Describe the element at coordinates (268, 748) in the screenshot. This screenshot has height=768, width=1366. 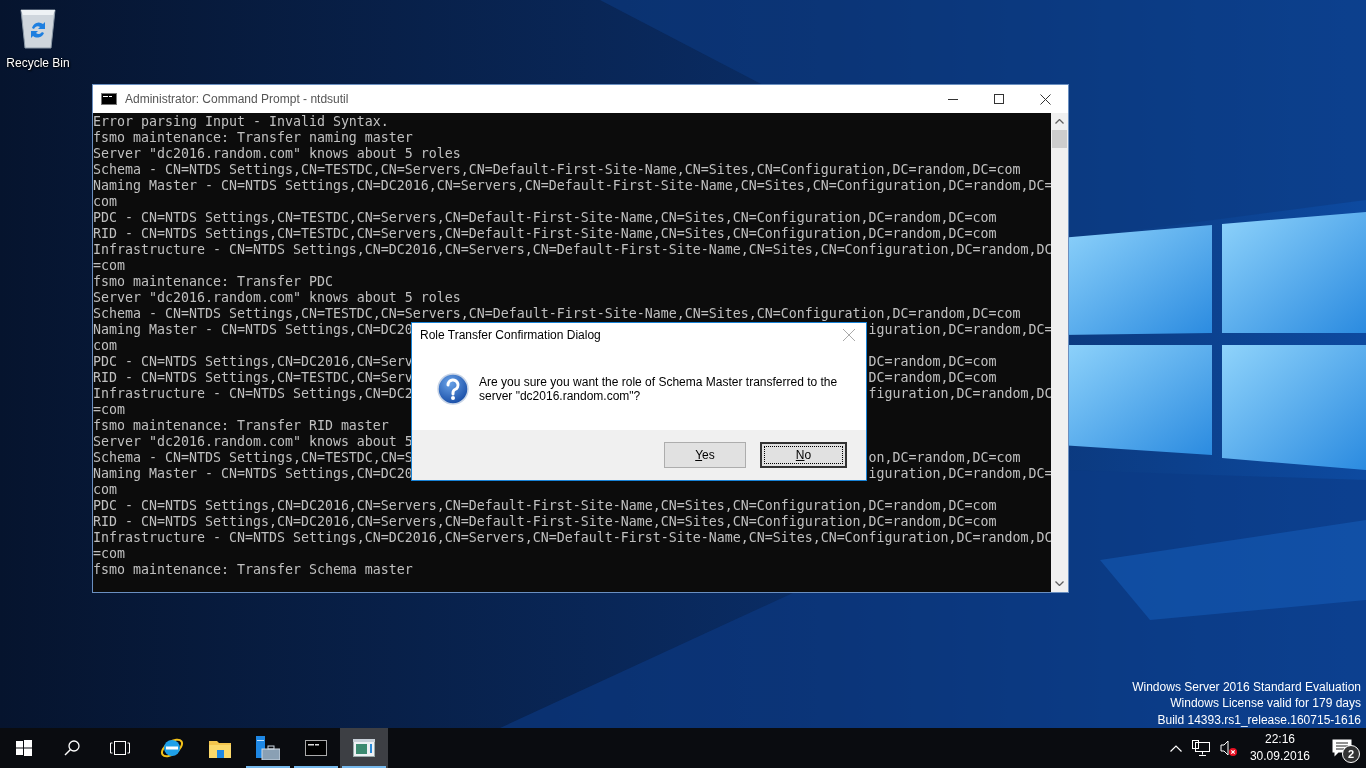
I see `server-toolbox-icon` at that location.